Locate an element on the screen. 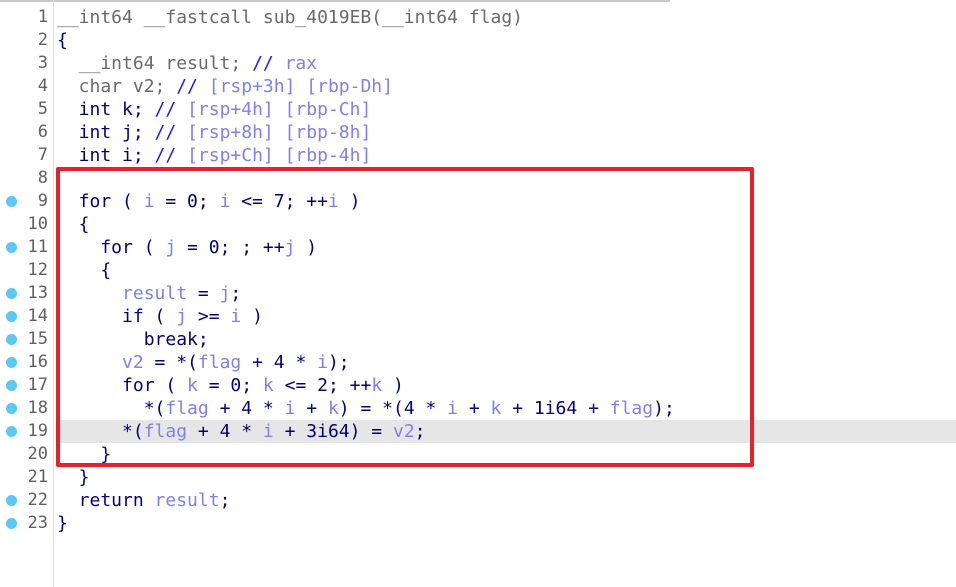  line-number: 8 is located at coordinates (42, 178).